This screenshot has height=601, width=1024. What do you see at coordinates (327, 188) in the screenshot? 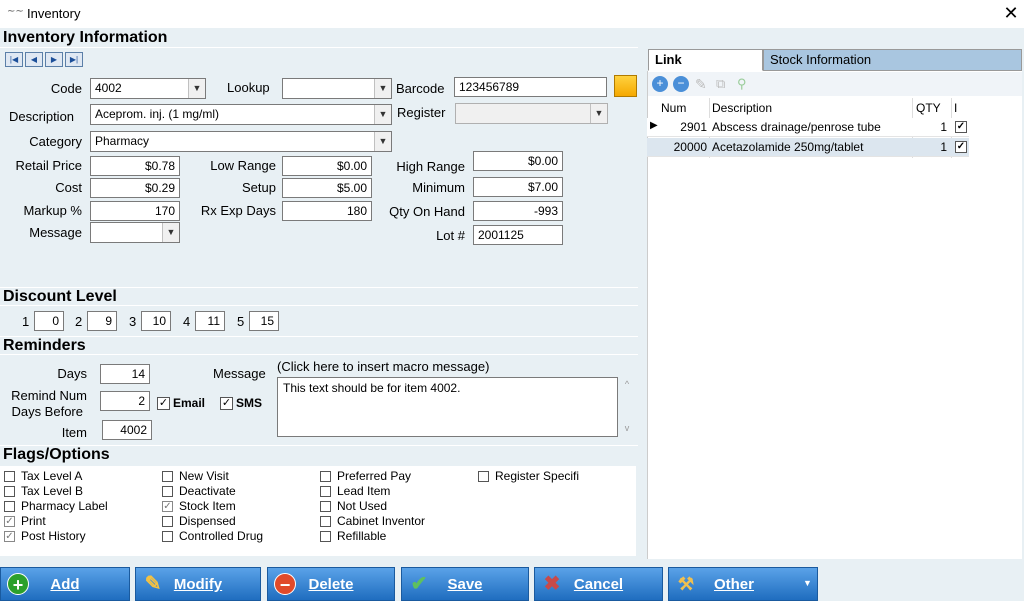
I see `setup-input: $5.00` at bounding box center [327, 188].